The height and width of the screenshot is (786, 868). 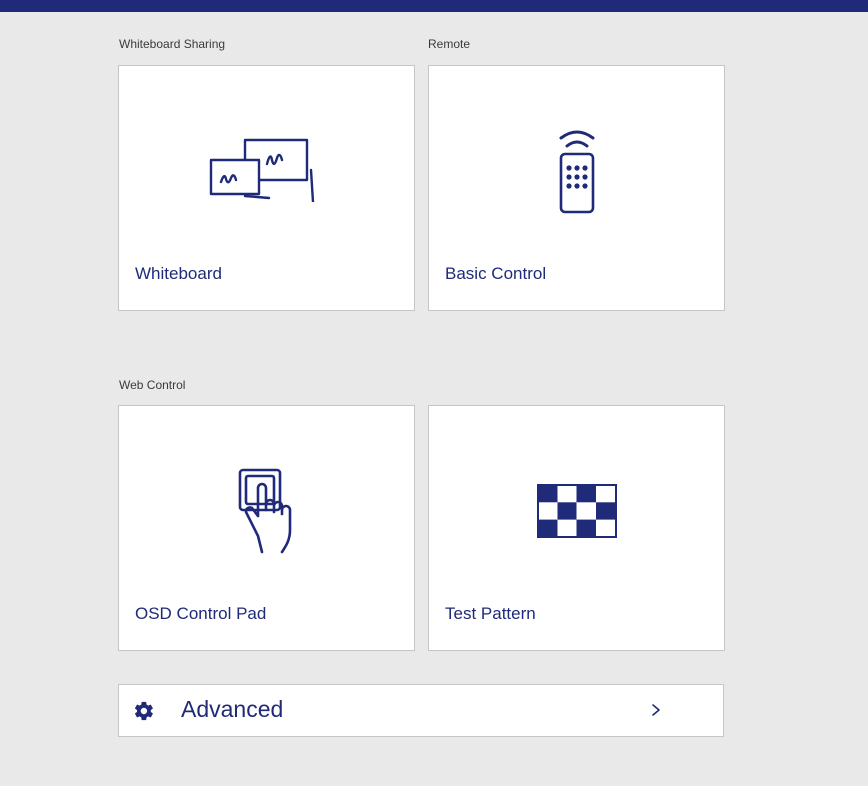 What do you see at coordinates (232, 709) in the screenshot?
I see `advanced-label: Advanced` at bounding box center [232, 709].